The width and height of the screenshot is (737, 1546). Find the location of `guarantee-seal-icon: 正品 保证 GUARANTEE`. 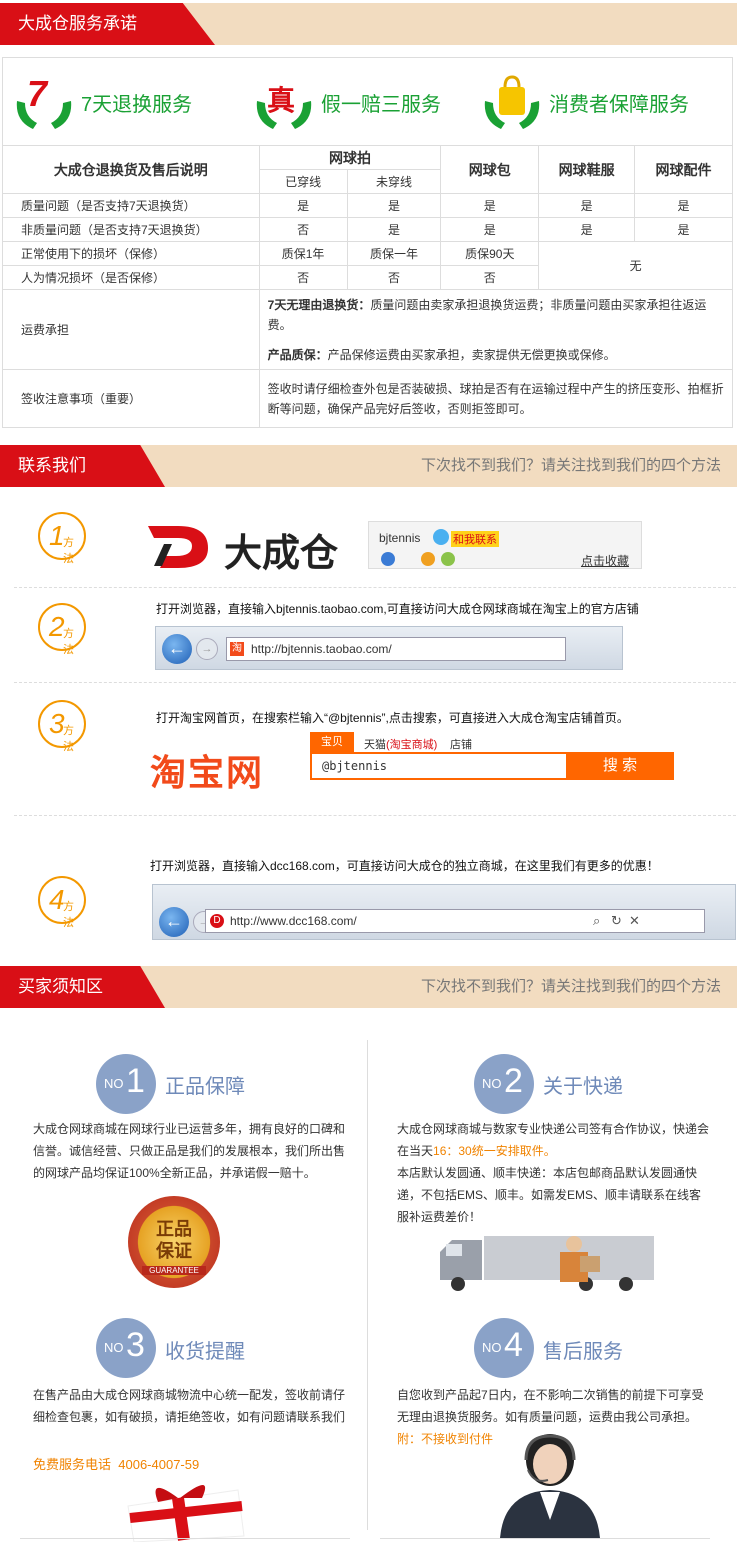

guarantee-seal-icon: 正品 保证 GUARANTEE is located at coordinates (174, 1242).